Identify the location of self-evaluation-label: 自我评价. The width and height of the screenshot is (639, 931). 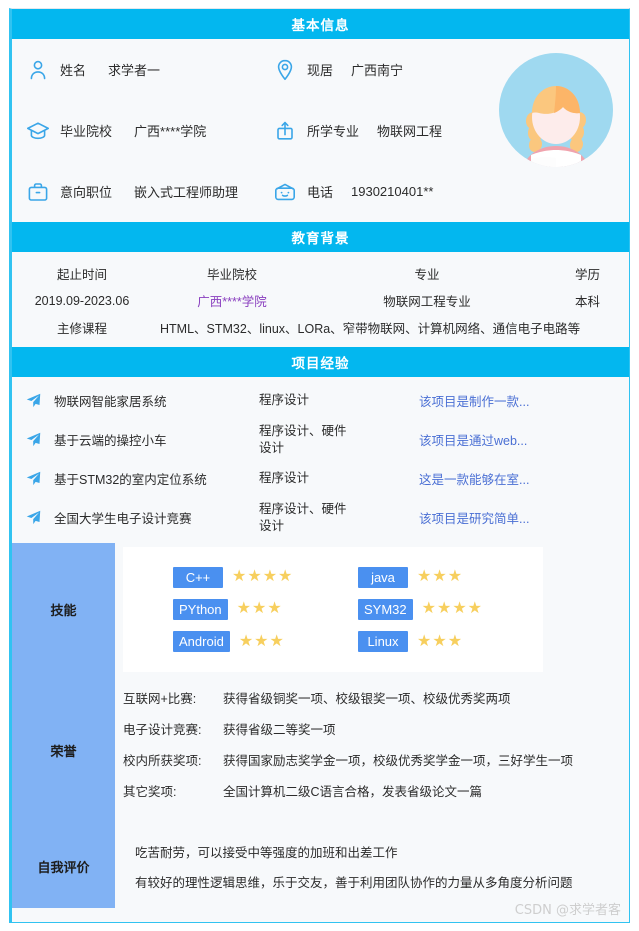
(63, 866).